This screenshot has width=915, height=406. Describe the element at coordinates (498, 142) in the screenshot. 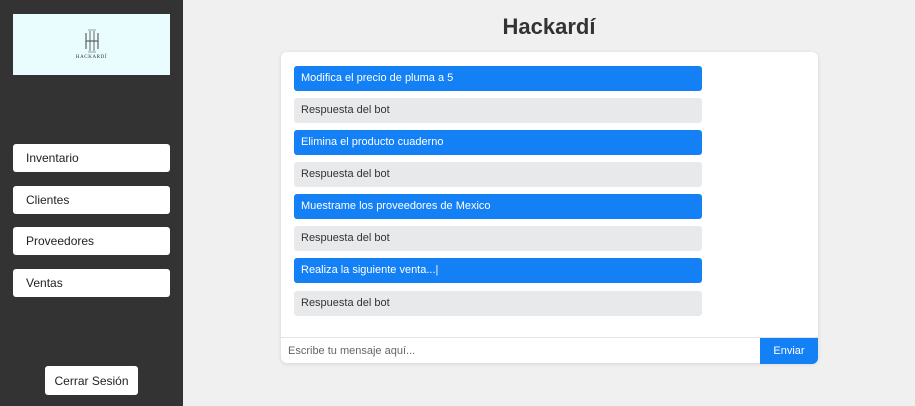

I see `user-message: Elimina el producto cuaderno` at that location.